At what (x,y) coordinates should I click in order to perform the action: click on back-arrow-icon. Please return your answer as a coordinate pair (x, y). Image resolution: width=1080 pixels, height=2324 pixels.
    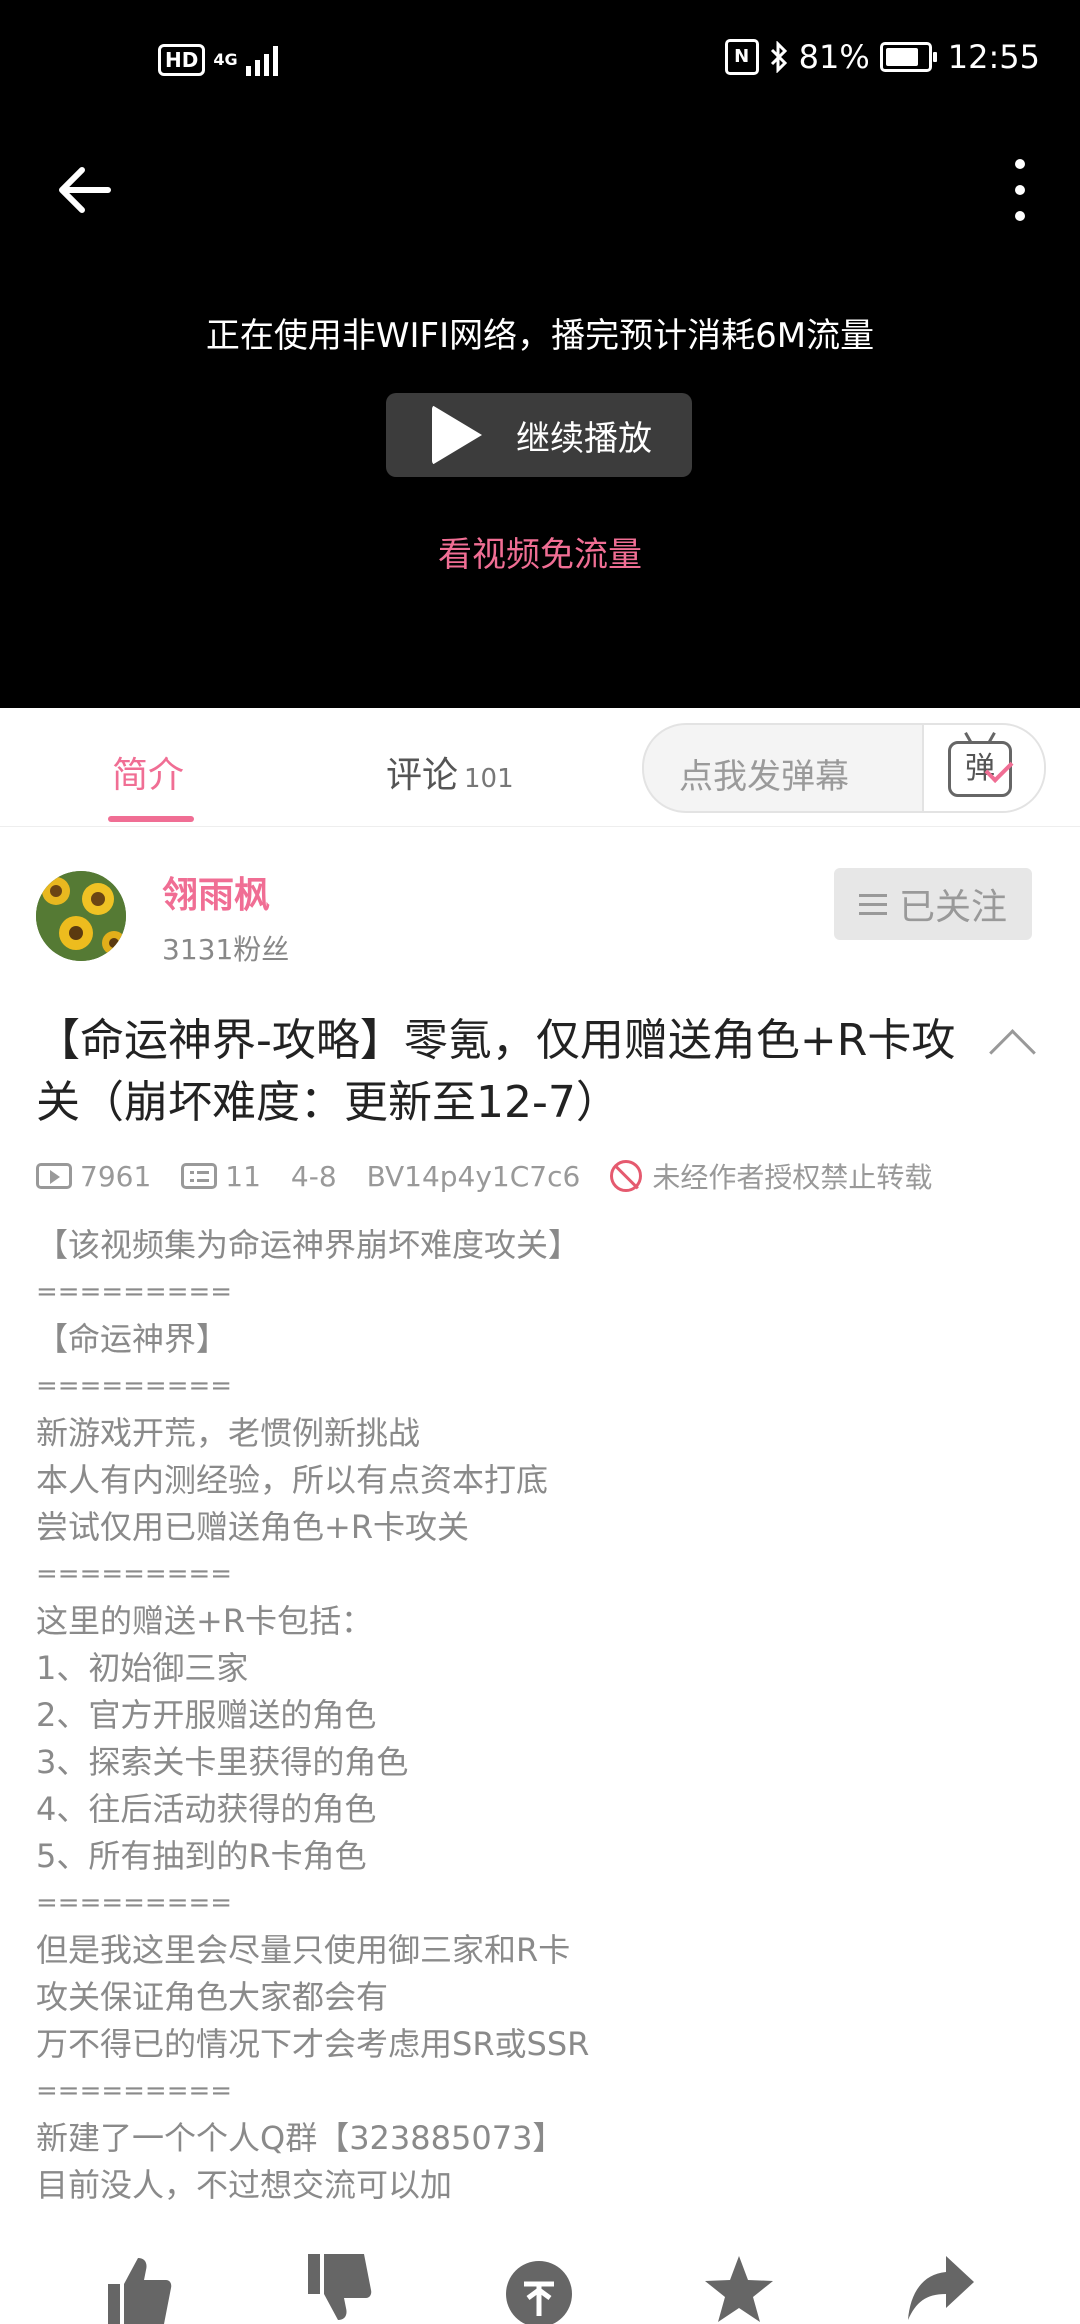
    Looking at the image, I should click on (84, 190).